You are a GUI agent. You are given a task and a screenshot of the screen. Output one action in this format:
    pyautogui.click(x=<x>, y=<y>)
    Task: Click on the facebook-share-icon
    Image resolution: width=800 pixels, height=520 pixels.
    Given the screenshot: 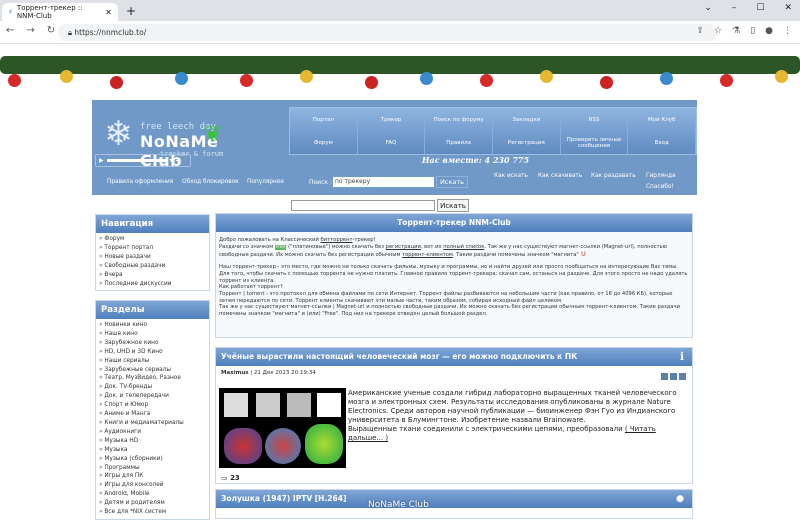 What is the action you would take?
    pyautogui.click(x=673, y=376)
    